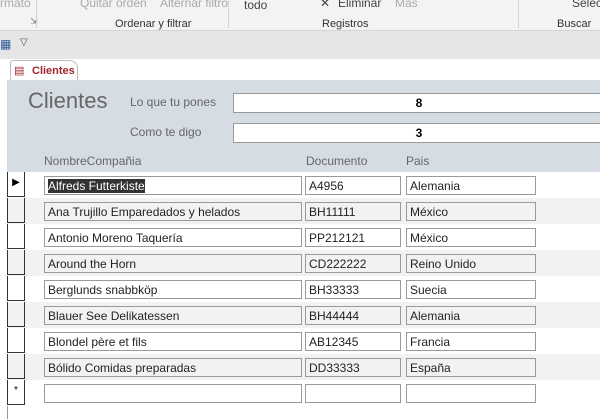 The height and width of the screenshot is (419, 600). What do you see at coordinates (353, 393) in the screenshot?
I see `documento-field` at bounding box center [353, 393].